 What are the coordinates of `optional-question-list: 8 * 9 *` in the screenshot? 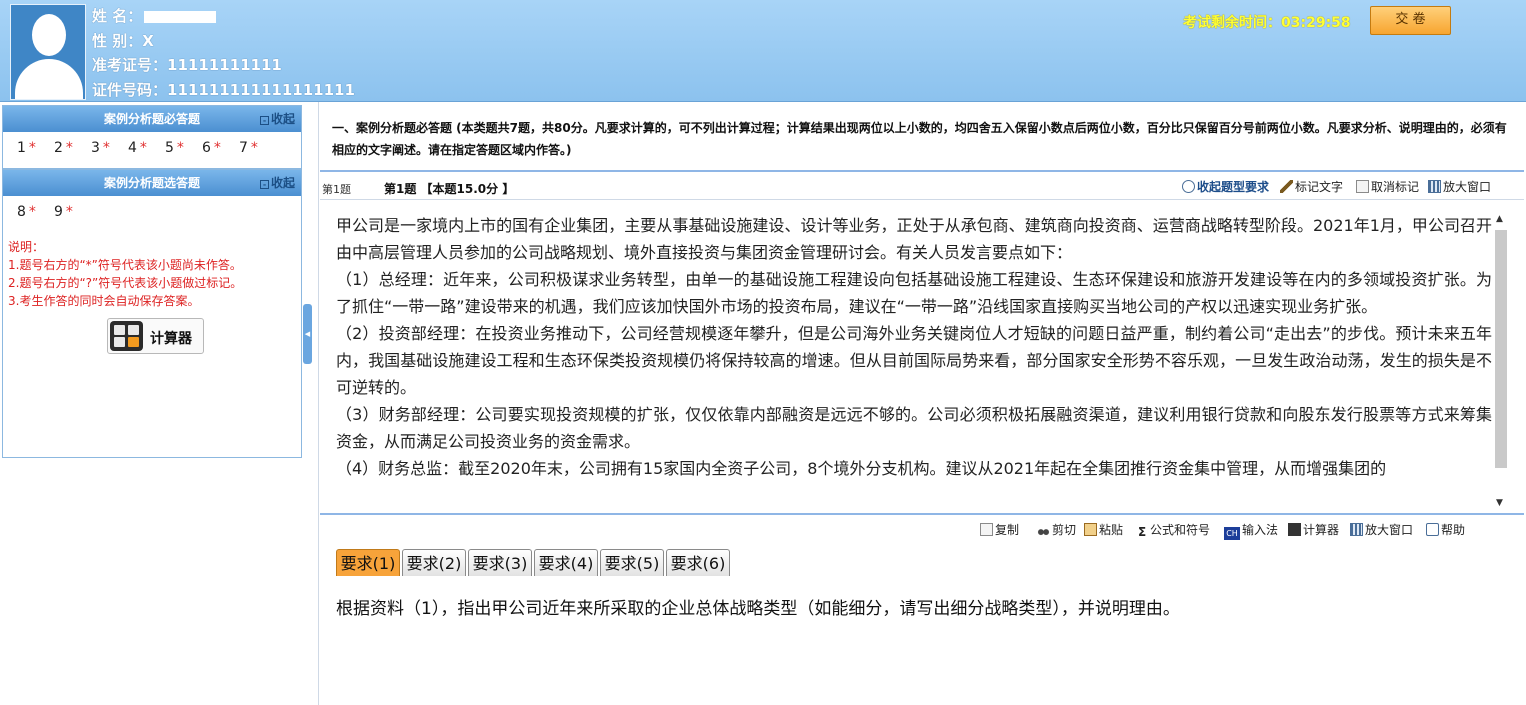 It's located at (152, 208).